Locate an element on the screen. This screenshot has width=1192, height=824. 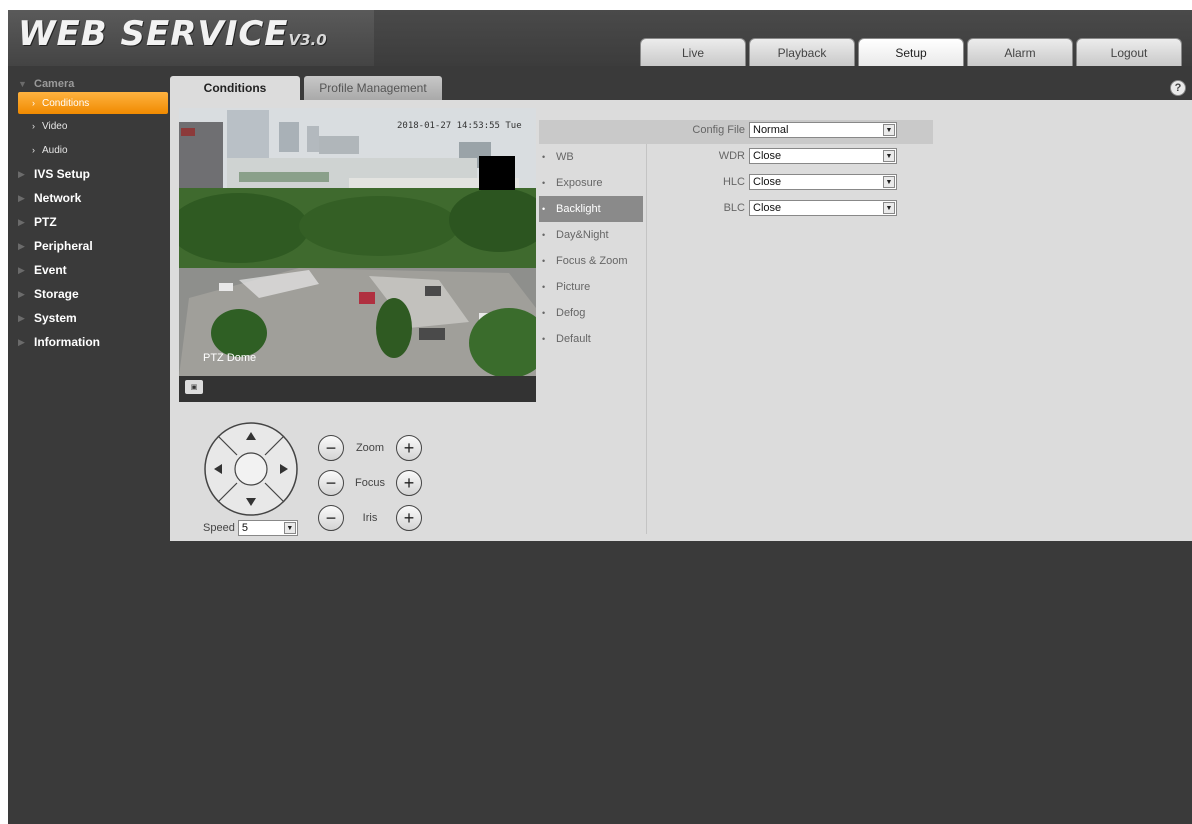
submenu-item-focus-zoom: • Focus & Zoom is located at coordinates (591, 261).